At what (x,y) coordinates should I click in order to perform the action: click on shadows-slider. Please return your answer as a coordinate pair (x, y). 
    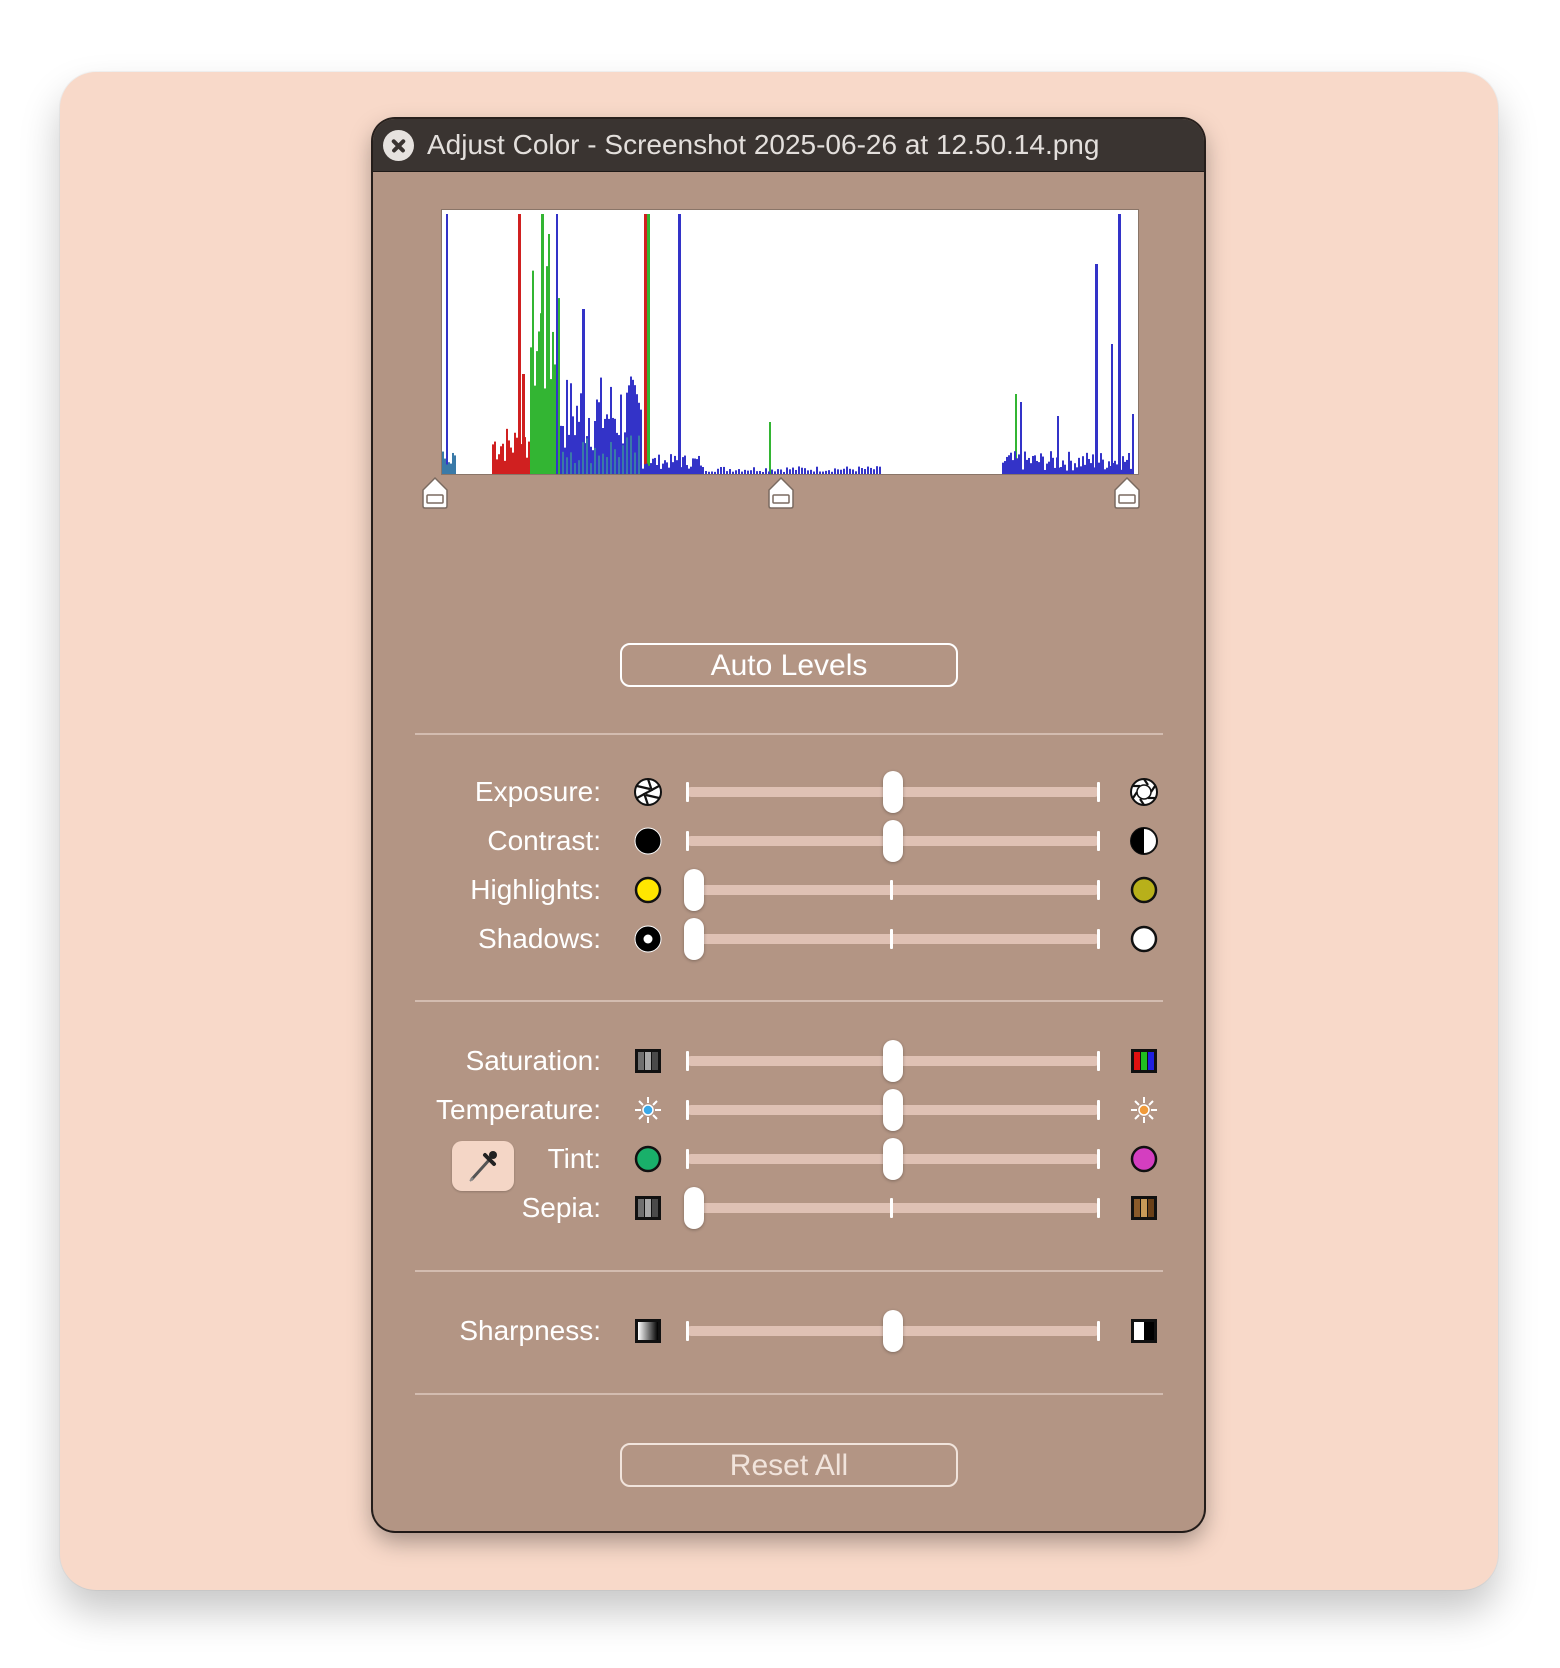
    Looking at the image, I should click on (892, 939).